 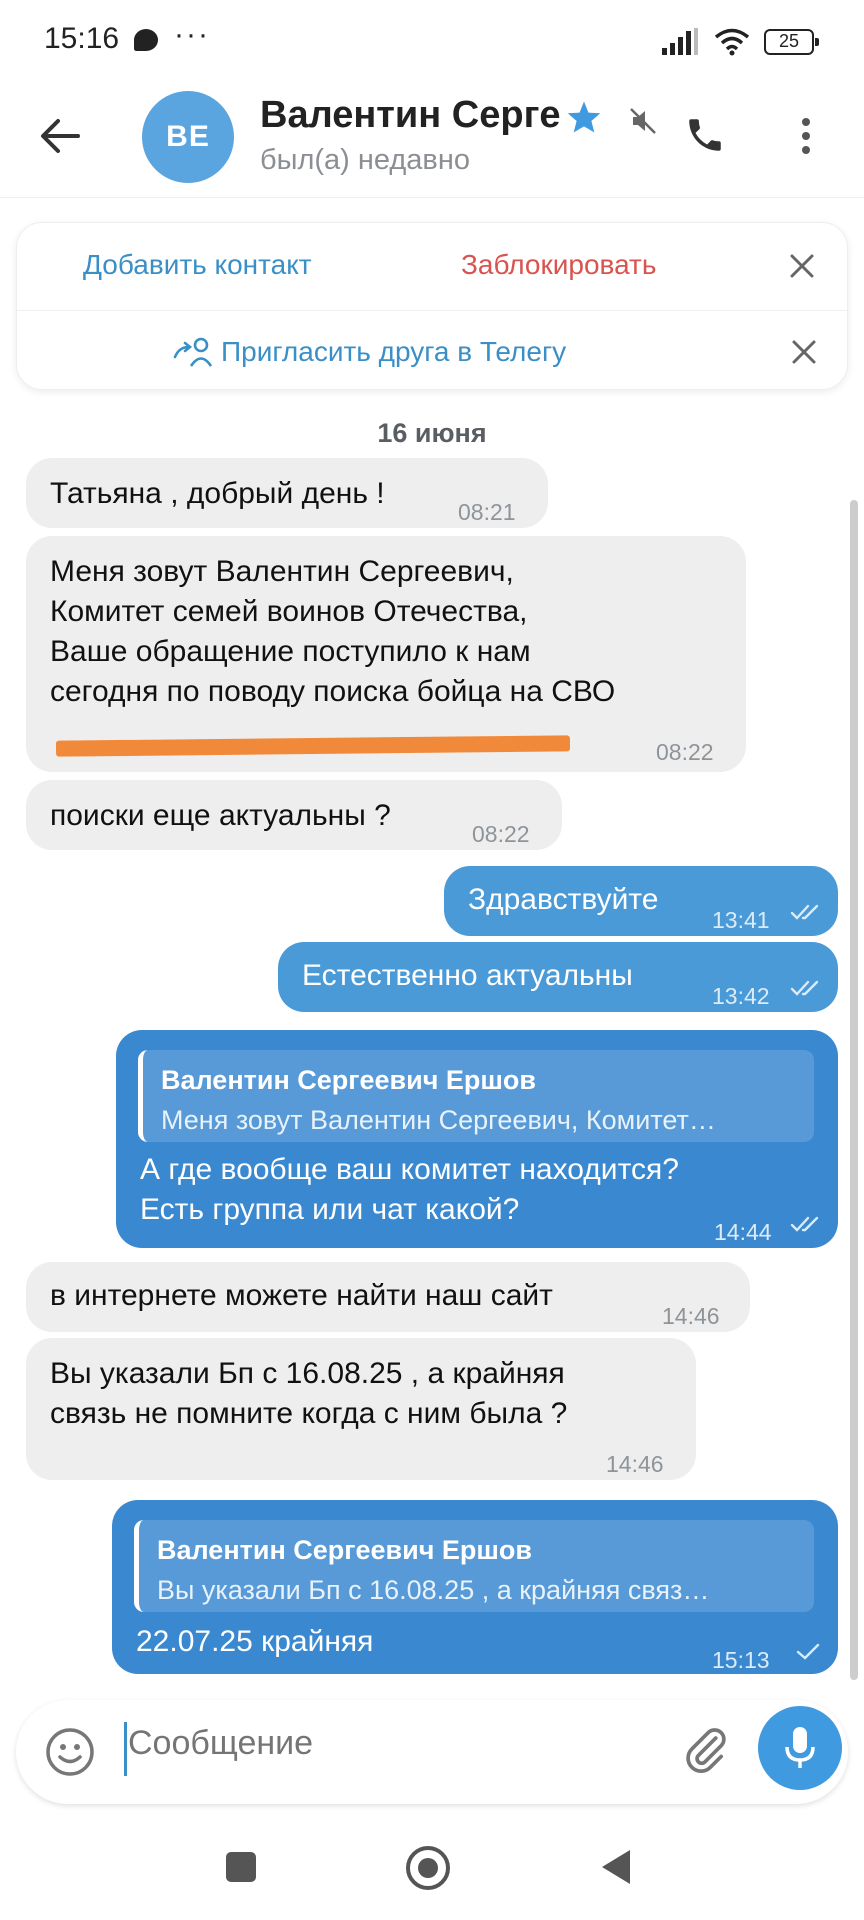 What do you see at coordinates (188, 137) in the screenshot?
I see `avatar: ВЕ` at bounding box center [188, 137].